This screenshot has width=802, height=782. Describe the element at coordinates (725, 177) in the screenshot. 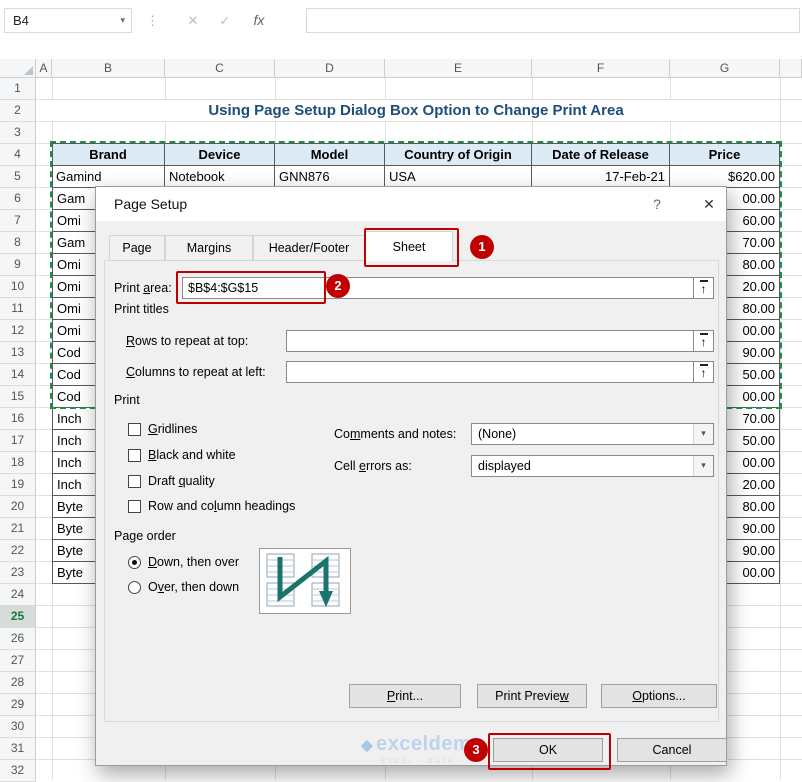

I see `cell-price: $620.00` at that location.